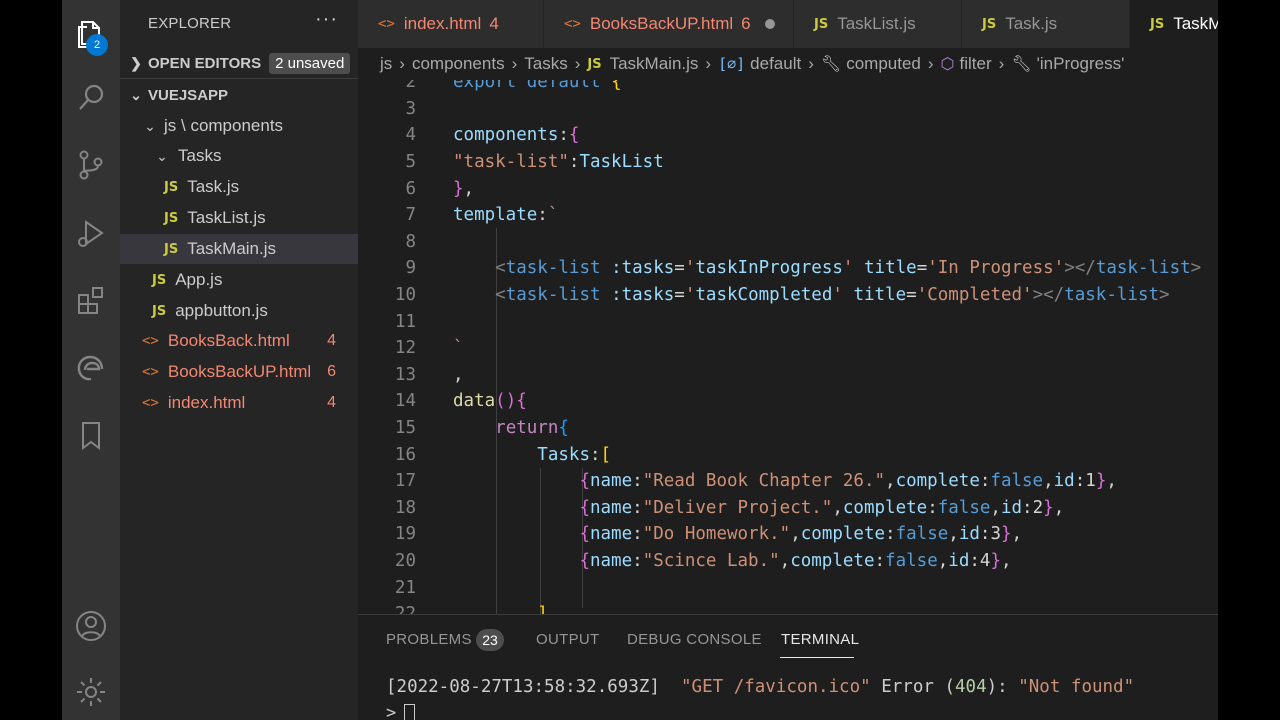  Describe the element at coordinates (1081, 64) in the screenshot. I see `breadcrumb-item: 'inProgress'` at that location.